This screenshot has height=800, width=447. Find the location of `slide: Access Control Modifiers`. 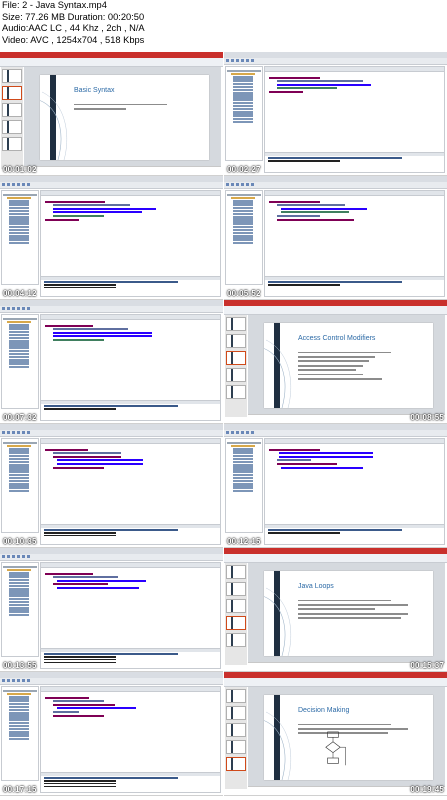

slide: Access Control Modifiers is located at coordinates (348, 365).